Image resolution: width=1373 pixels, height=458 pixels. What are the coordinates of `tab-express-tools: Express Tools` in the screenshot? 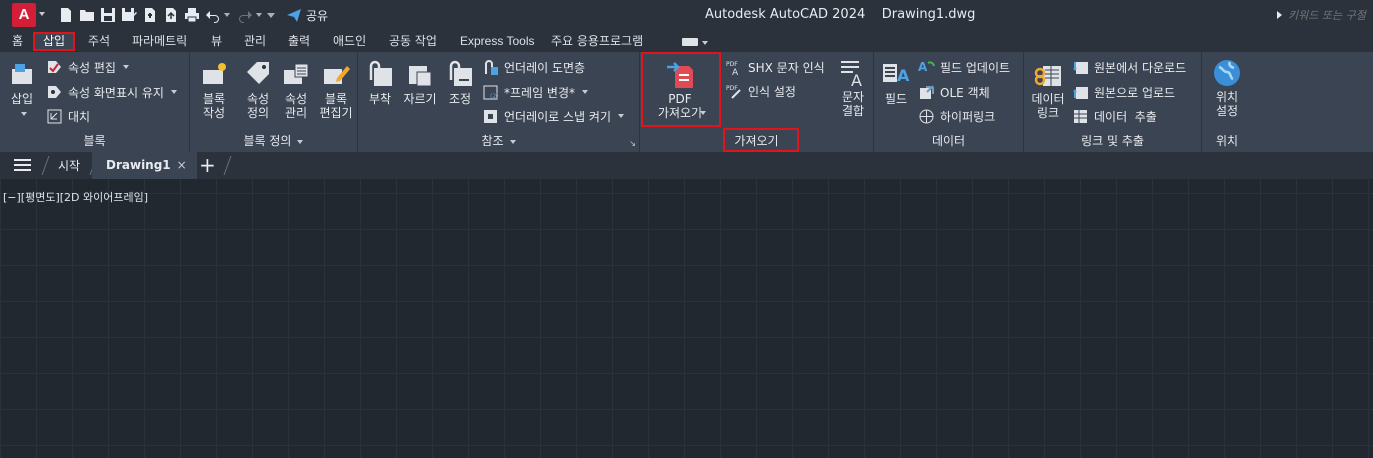 It's located at (497, 41).